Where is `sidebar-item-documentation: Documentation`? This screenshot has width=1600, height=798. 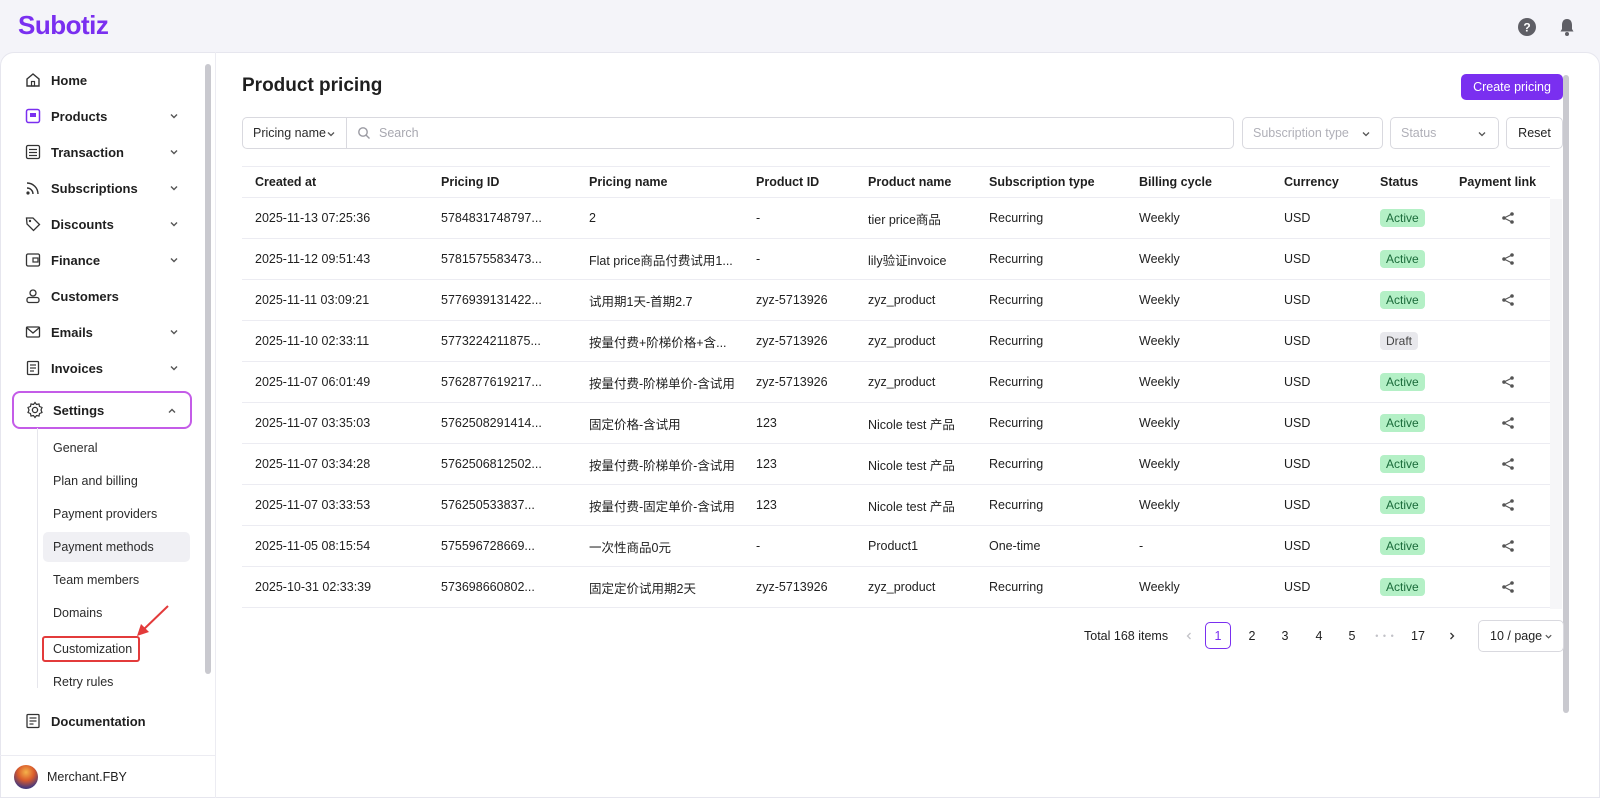 sidebar-item-documentation: Documentation is located at coordinates (102, 721).